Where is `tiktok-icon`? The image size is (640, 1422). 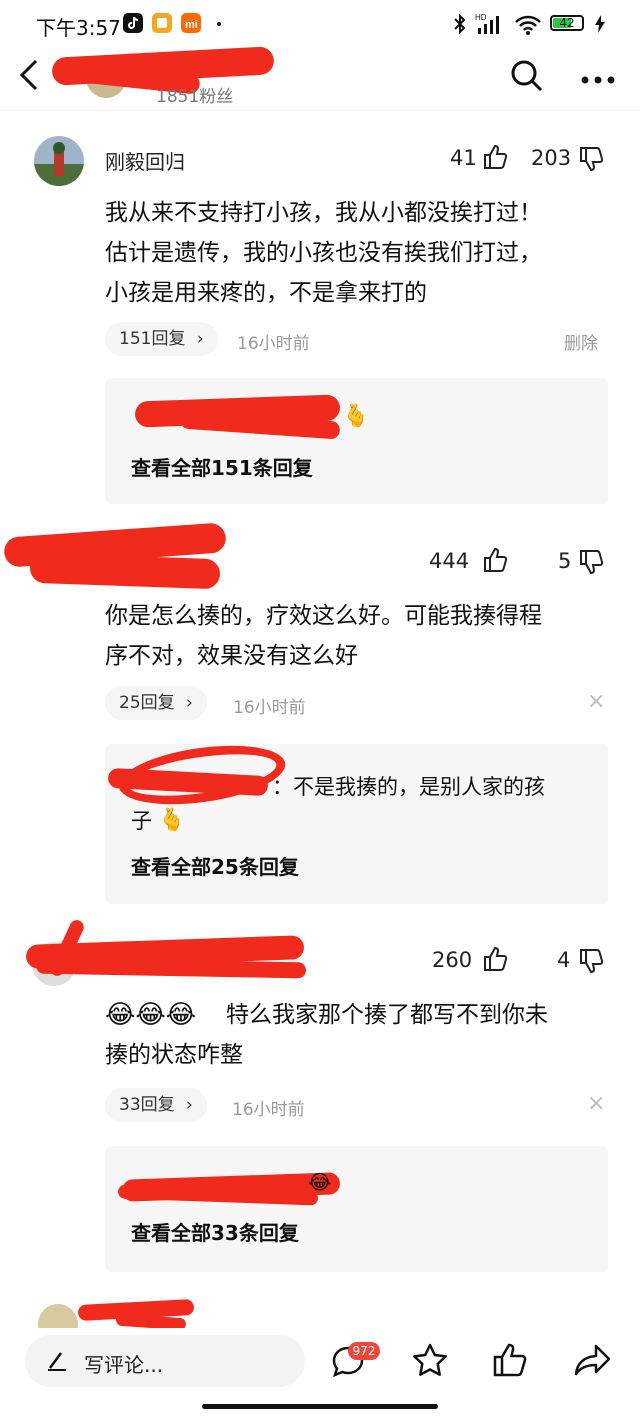
tiktok-icon is located at coordinates (133, 23).